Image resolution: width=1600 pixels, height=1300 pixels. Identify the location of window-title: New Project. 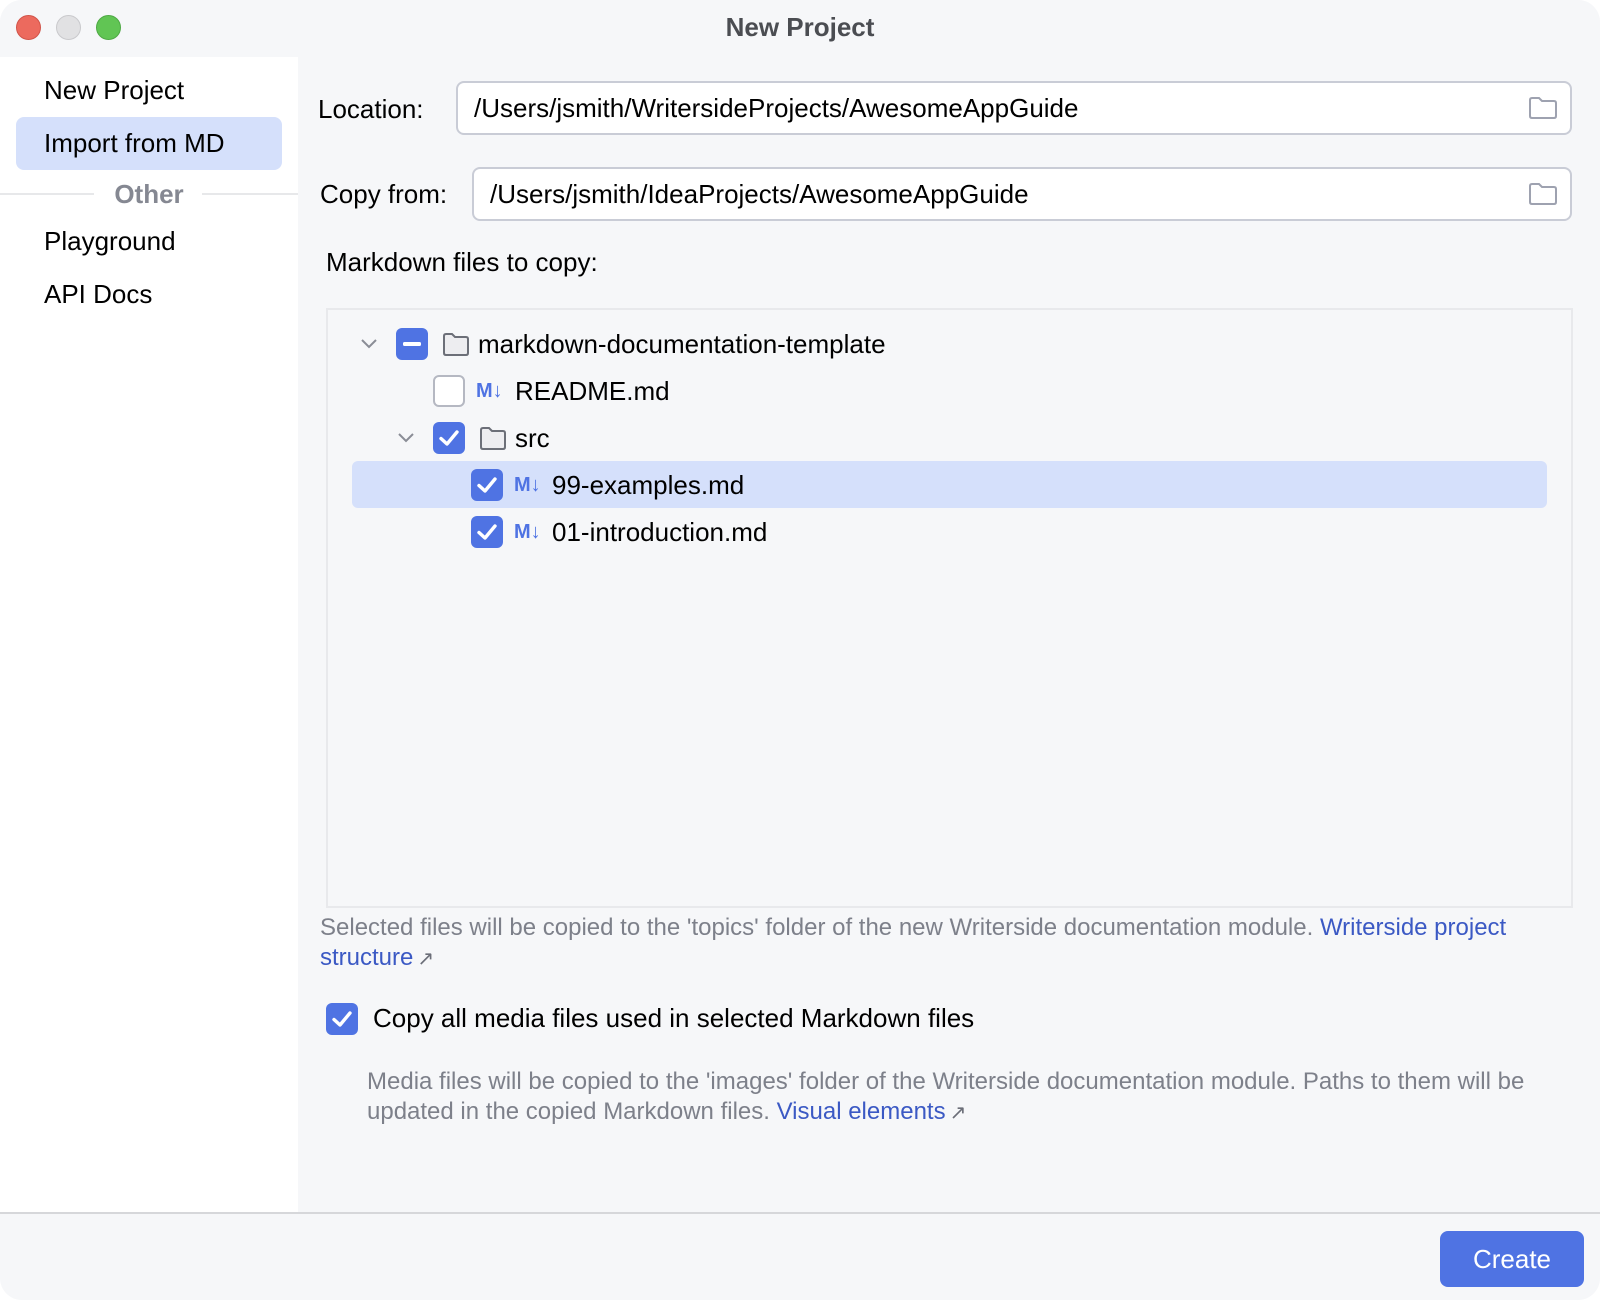
(800, 27).